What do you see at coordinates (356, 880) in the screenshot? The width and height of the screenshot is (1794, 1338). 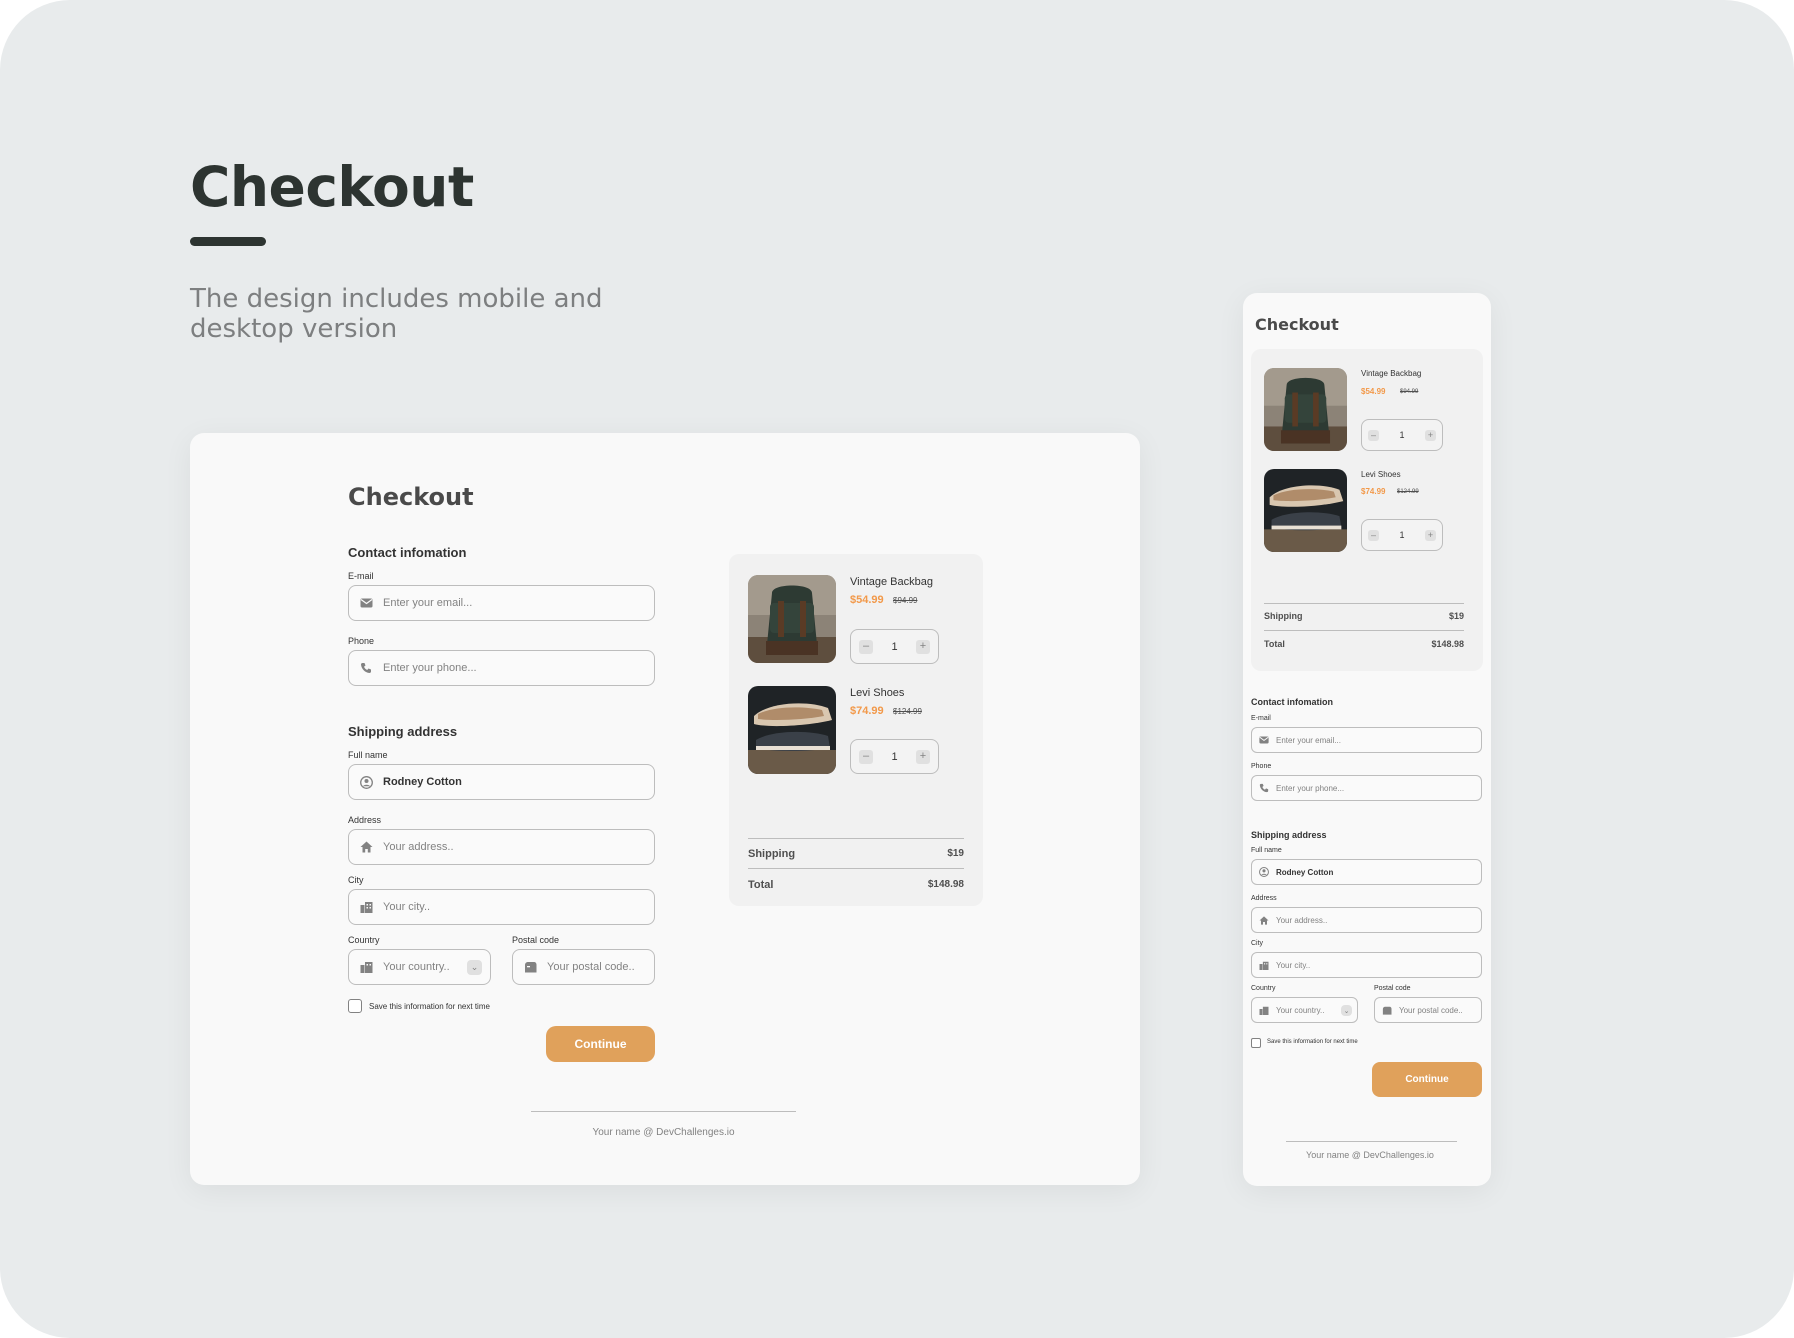 I see `city-label: City` at bounding box center [356, 880].